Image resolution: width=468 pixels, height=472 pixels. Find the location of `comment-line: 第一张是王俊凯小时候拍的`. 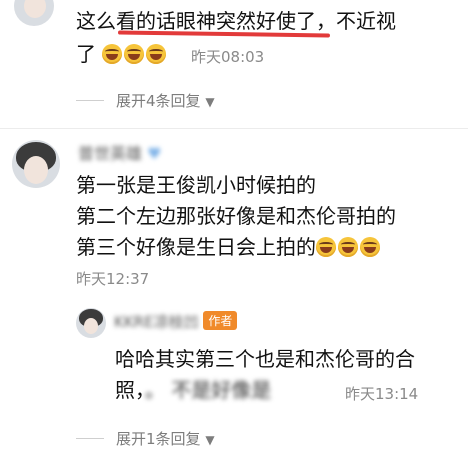

comment-line: 第一张是王俊凯小时候拍的 is located at coordinates (196, 185).